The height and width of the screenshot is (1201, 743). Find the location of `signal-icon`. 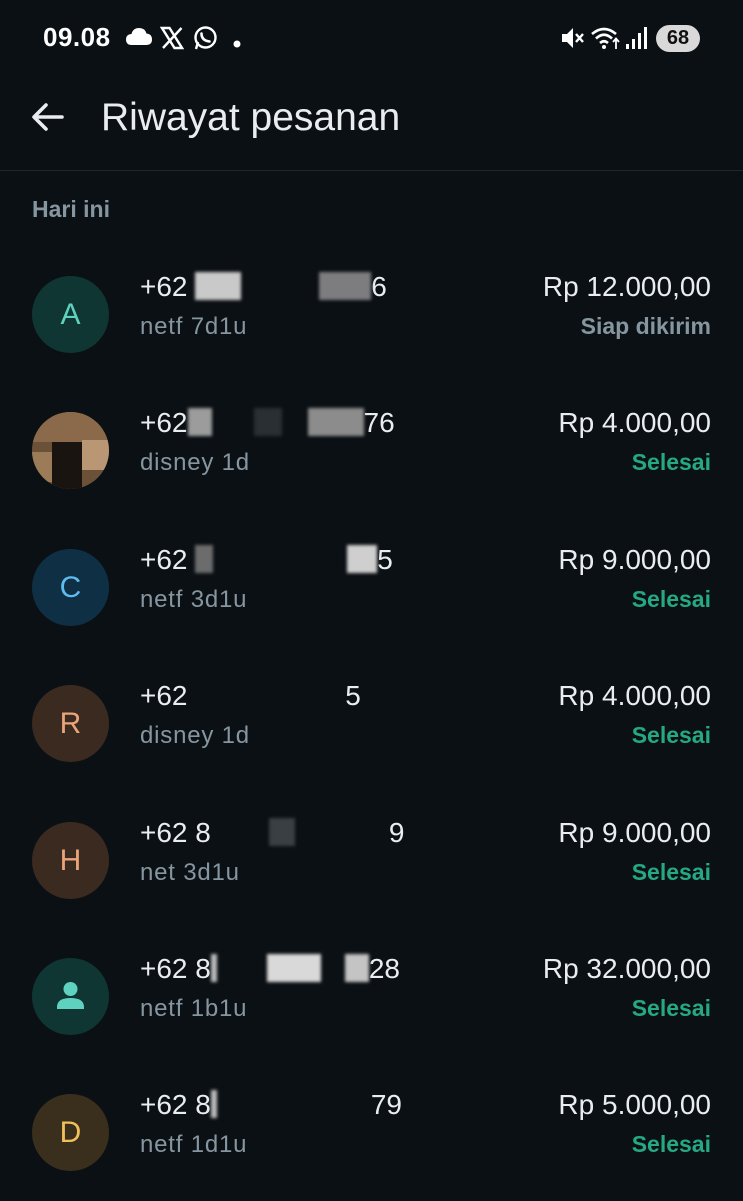

signal-icon is located at coordinates (636, 40).